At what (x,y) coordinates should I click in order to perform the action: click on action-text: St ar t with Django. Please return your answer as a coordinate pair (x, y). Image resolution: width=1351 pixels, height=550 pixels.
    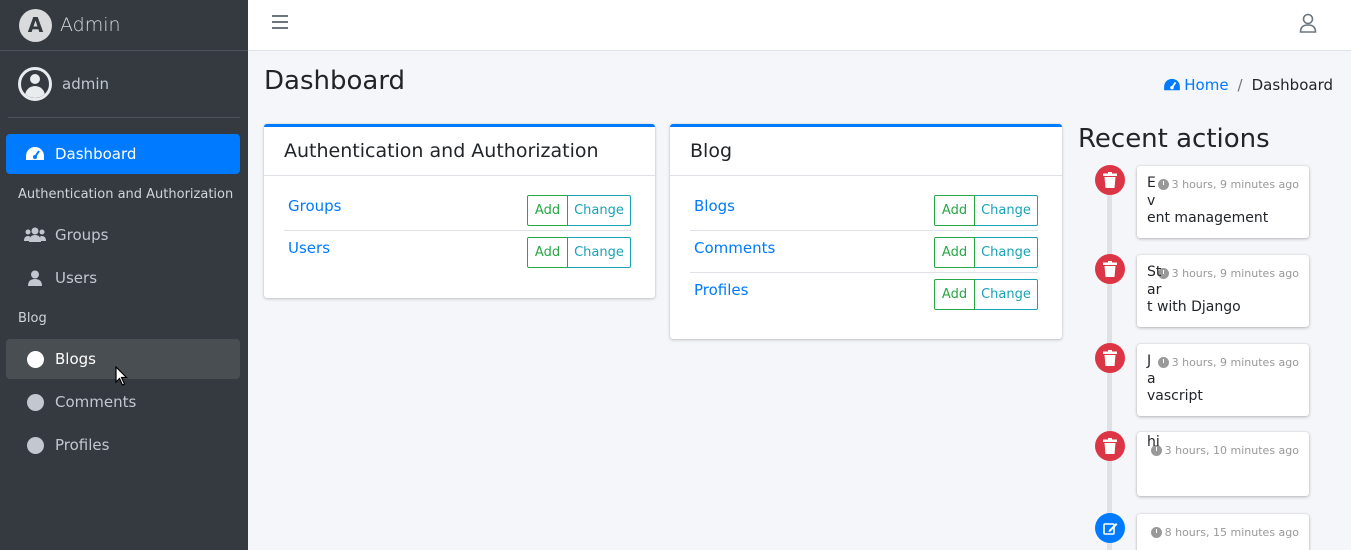
    Looking at the image, I should click on (1194, 290).